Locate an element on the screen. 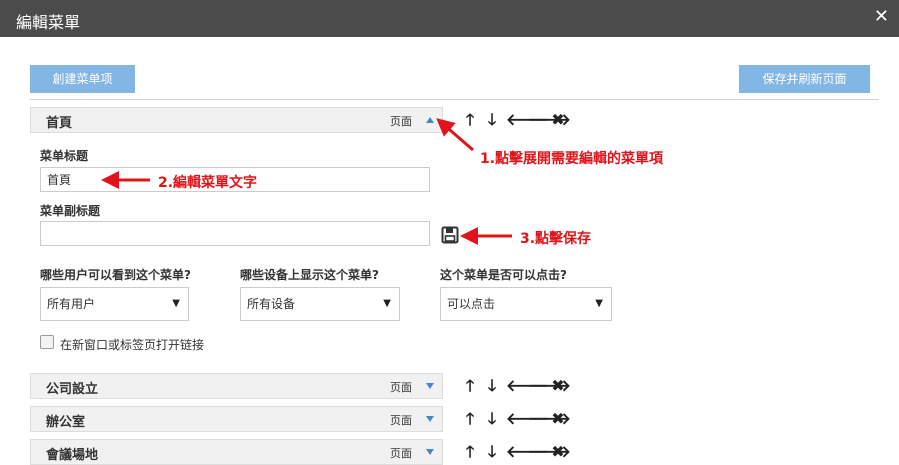 This screenshot has width=899, height=465. save-and-refresh-button: 保存并刷新页面 is located at coordinates (804, 79).